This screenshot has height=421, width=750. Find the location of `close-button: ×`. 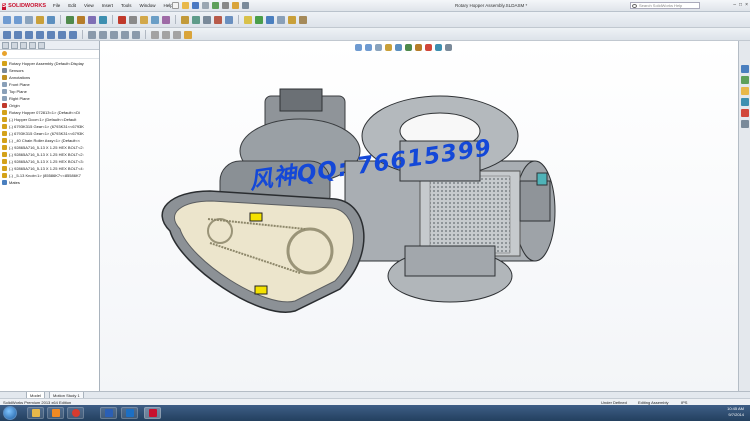

close-button: × is located at coordinates (746, 5).